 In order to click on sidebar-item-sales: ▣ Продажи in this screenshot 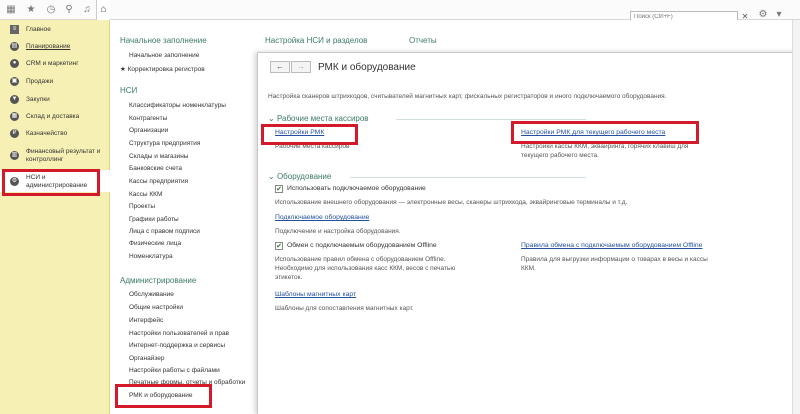, I will do `click(55, 82)`.